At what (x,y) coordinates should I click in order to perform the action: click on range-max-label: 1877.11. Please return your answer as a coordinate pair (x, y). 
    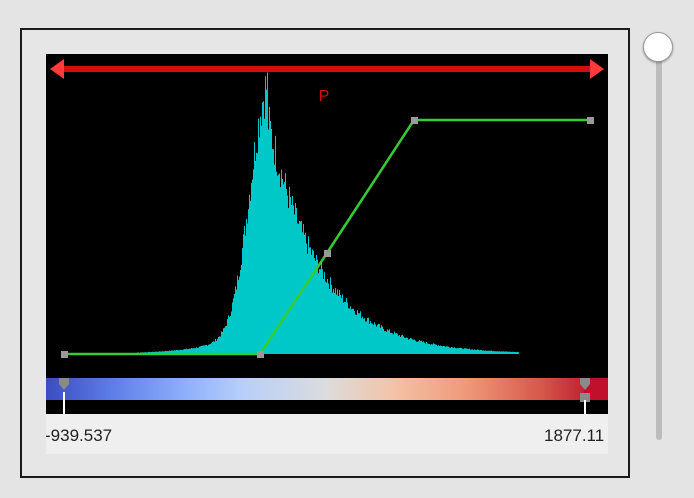
    Looking at the image, I should click on (574, 435).